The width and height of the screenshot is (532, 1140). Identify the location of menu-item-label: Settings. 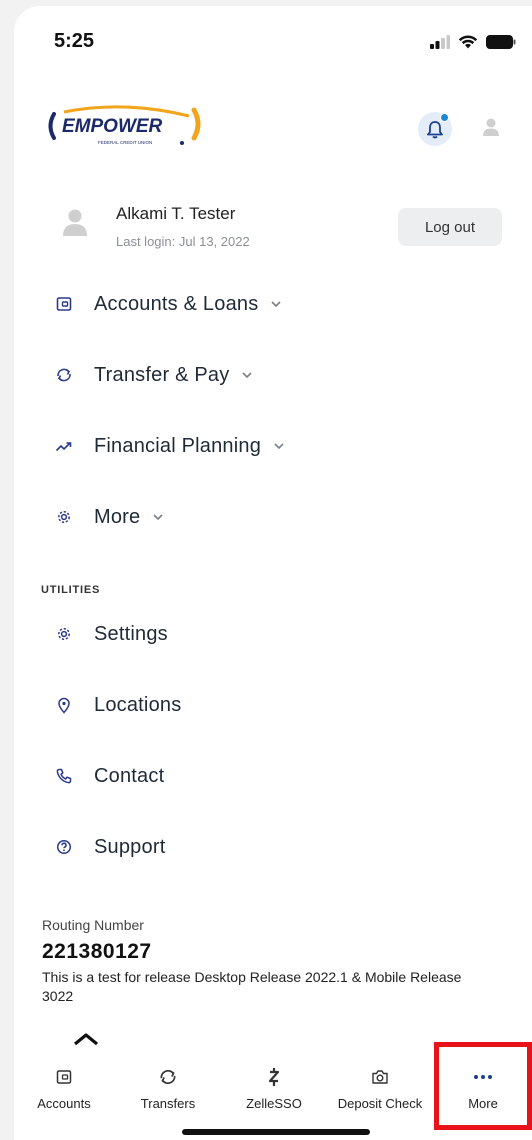
(131, 633).